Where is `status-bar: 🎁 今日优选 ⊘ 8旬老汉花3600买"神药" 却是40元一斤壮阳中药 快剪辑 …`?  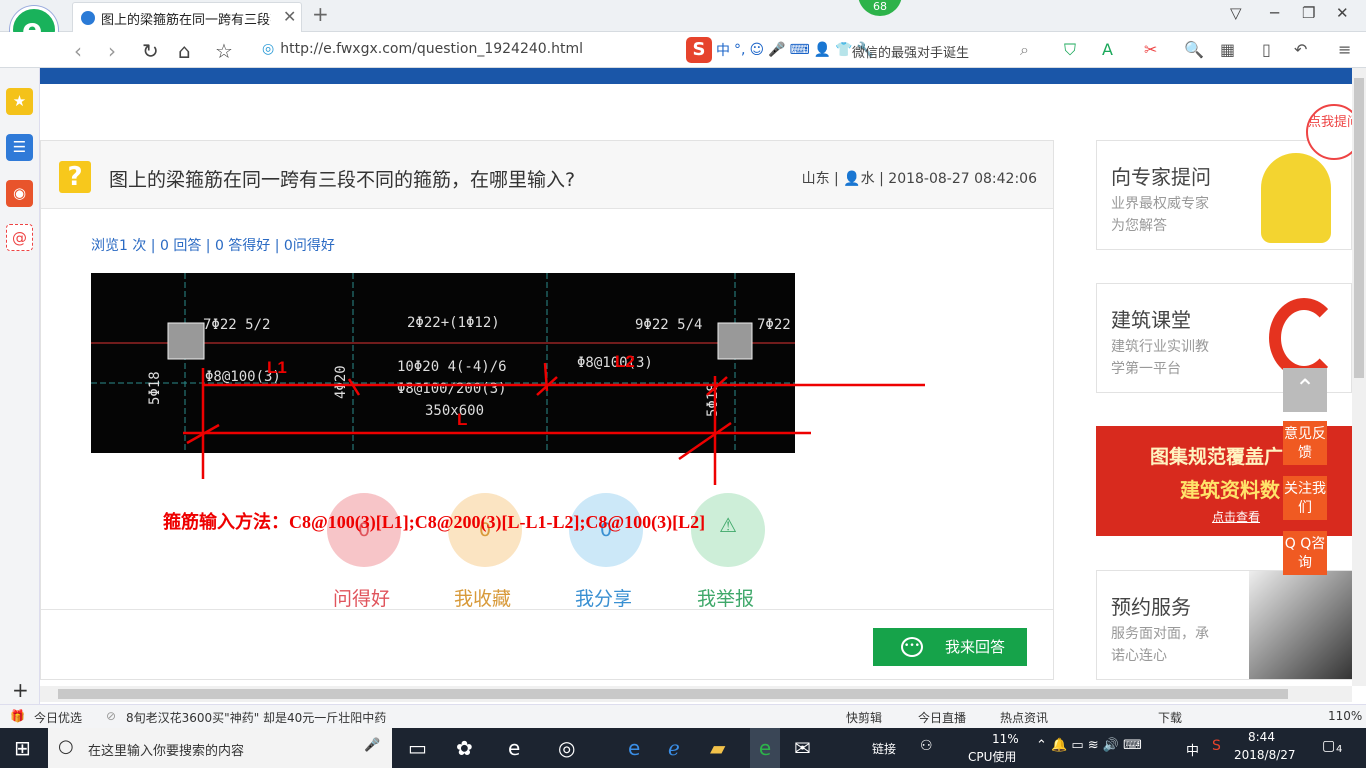
status-bar: 🎁 今日优选 ⊘ 8旬老汉花3600买"神药" 却是40元一斤壮阳中药 快剪辑 … is located at coordinates (683, 716).